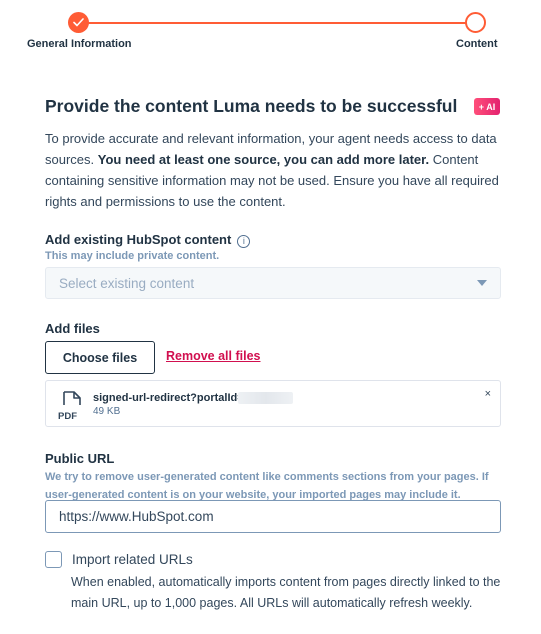  What do you see at coordinates (475, 22) in the screenshot?
I see `step-content-current` at bounding box center [475, 22].